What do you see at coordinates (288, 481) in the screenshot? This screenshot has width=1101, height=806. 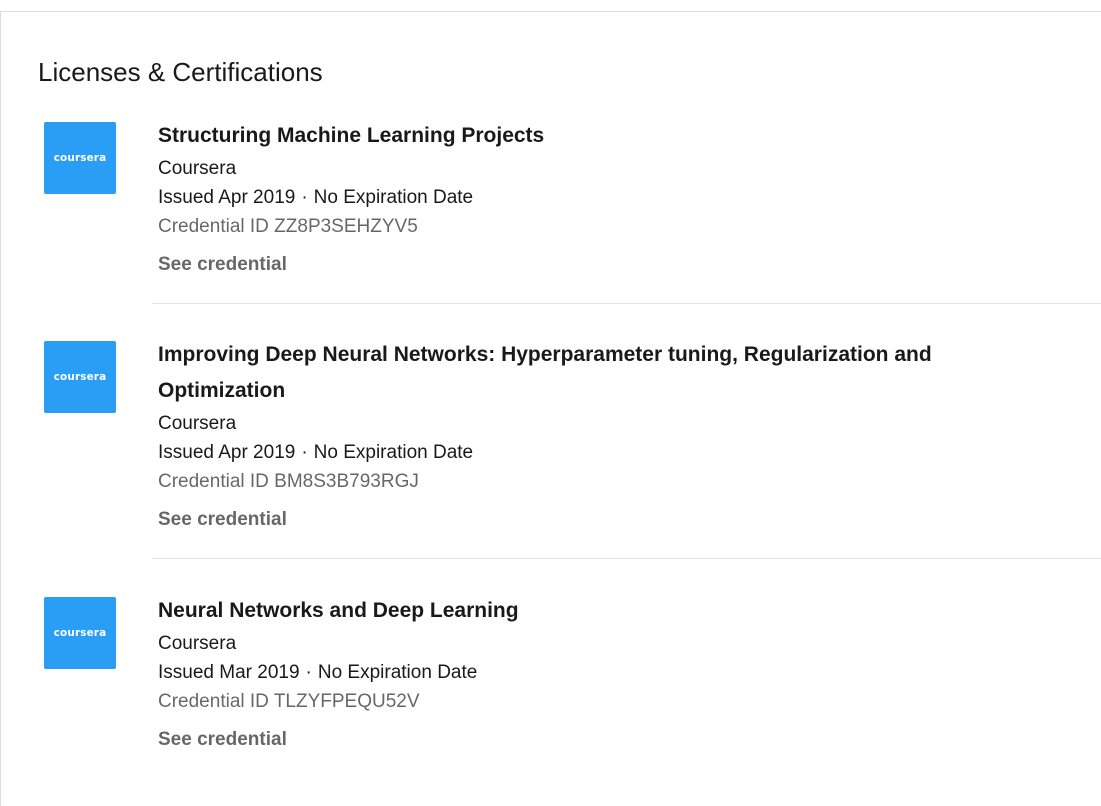 I see `credential-id: Credential ID BM8S3B793RGJ` at bounding box center [288, 481].